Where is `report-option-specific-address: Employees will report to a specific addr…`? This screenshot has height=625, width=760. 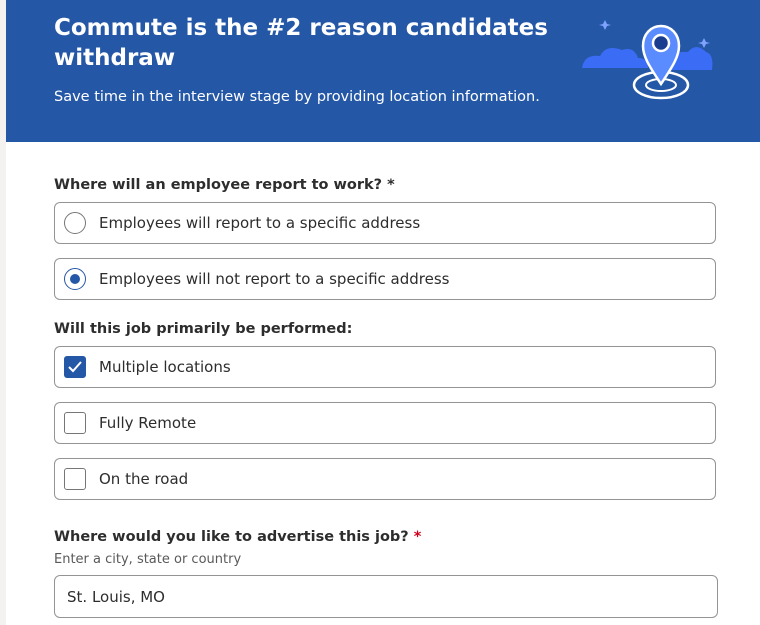
report-option-specific-address: Employees will report to a specific addr… is located at coordinates (385, 223).